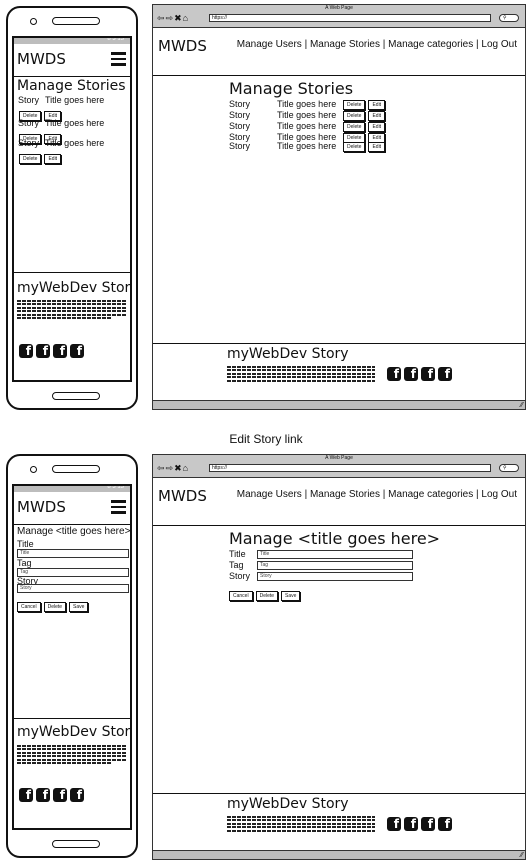  Describe the element at coordinates (335, 565) in the screenshot. I see `tag-input: Tag` at that location.